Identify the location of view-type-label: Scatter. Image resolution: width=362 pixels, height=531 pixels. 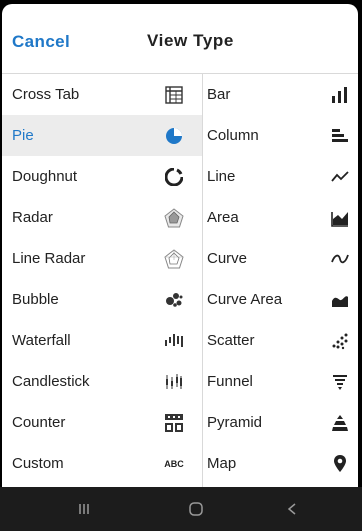
(231, 340).